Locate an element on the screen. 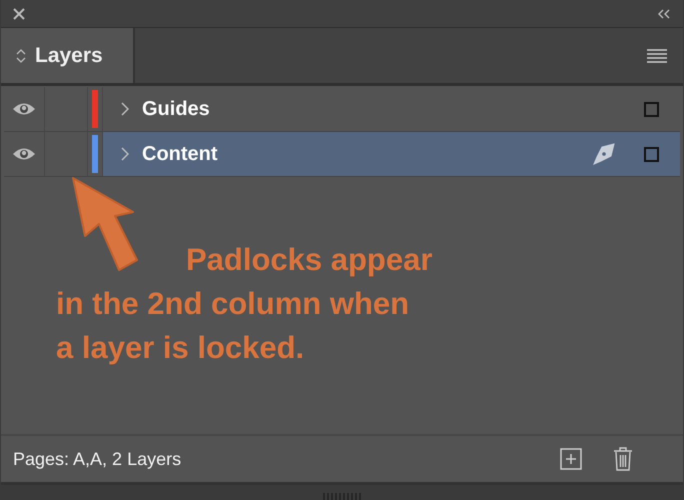  layer-name: Content is located at coordinates (180, 154).